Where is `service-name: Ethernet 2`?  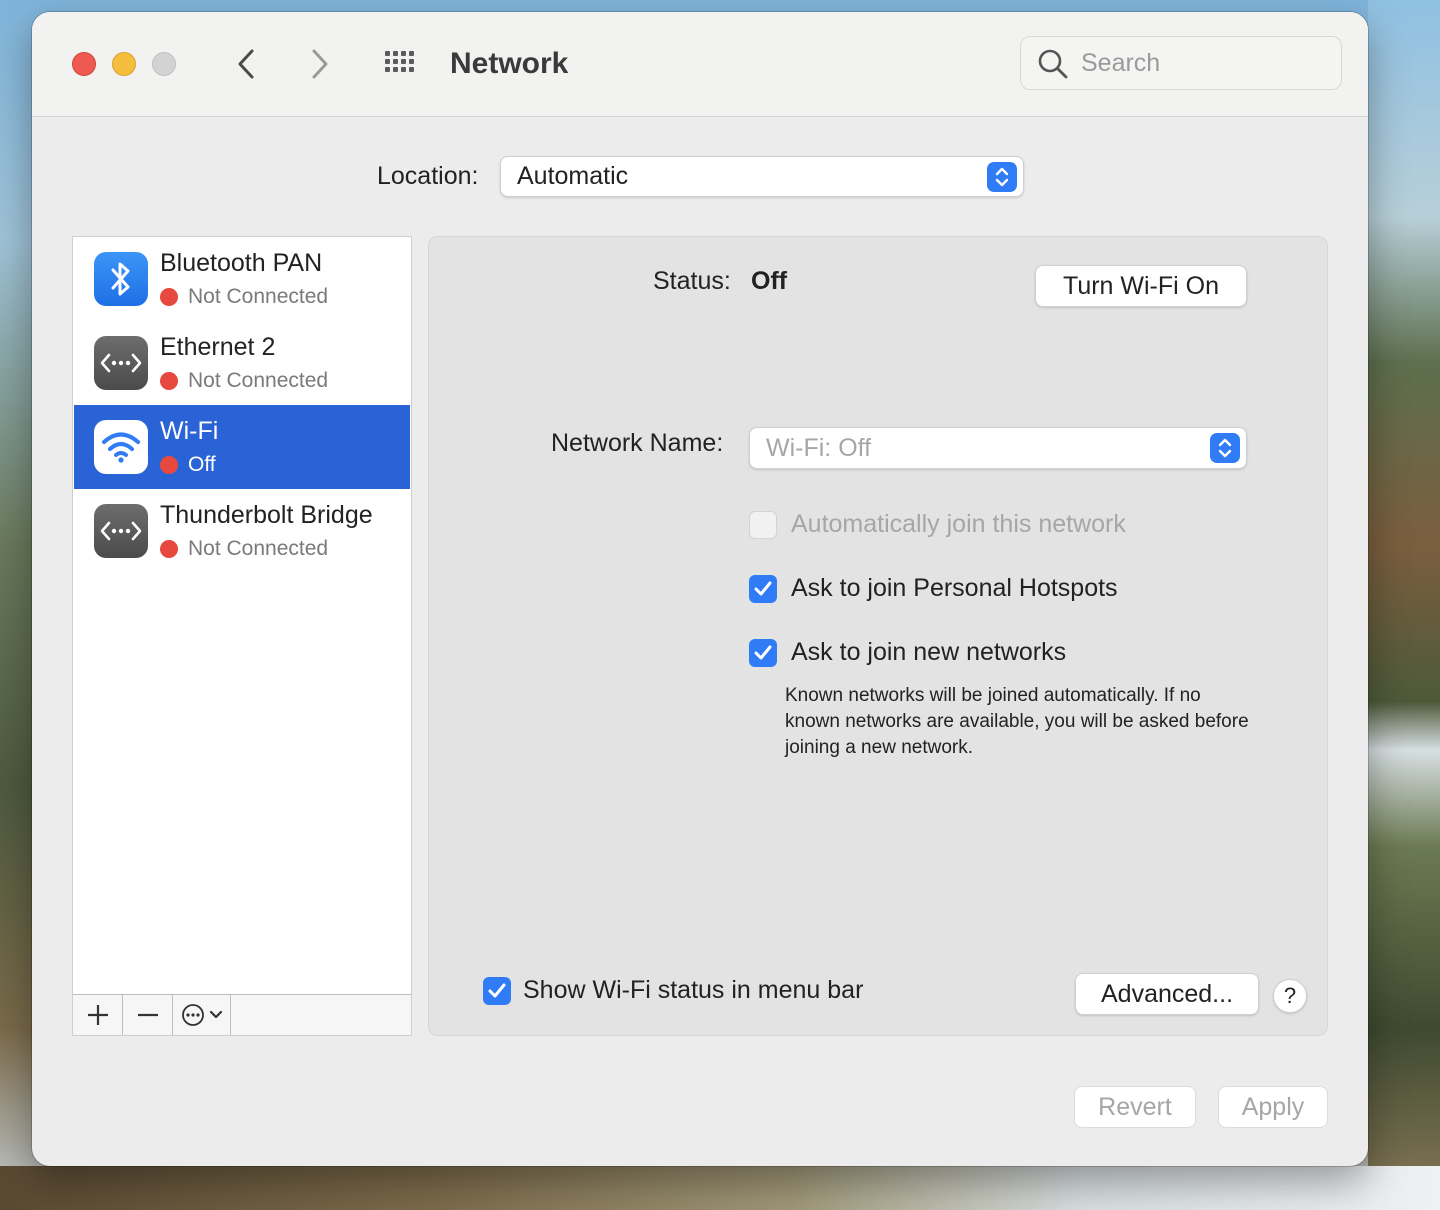 service-name: Ethernet 2 is located at coordinates (218, 347).